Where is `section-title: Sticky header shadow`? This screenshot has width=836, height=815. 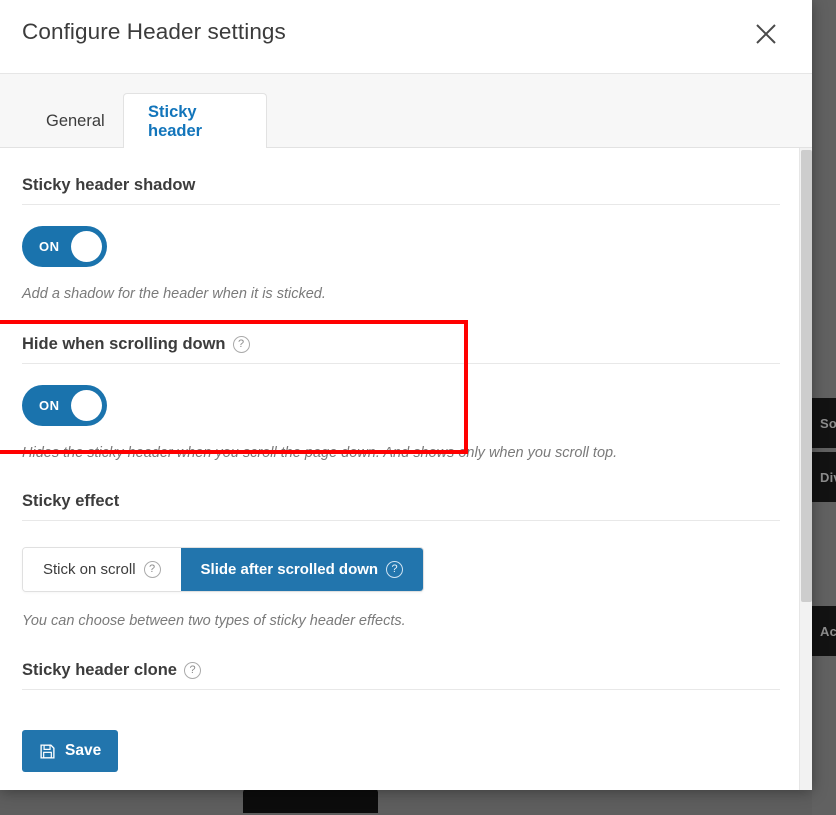
section-title: Sticky header shadow is located at coordinates (401, 190).